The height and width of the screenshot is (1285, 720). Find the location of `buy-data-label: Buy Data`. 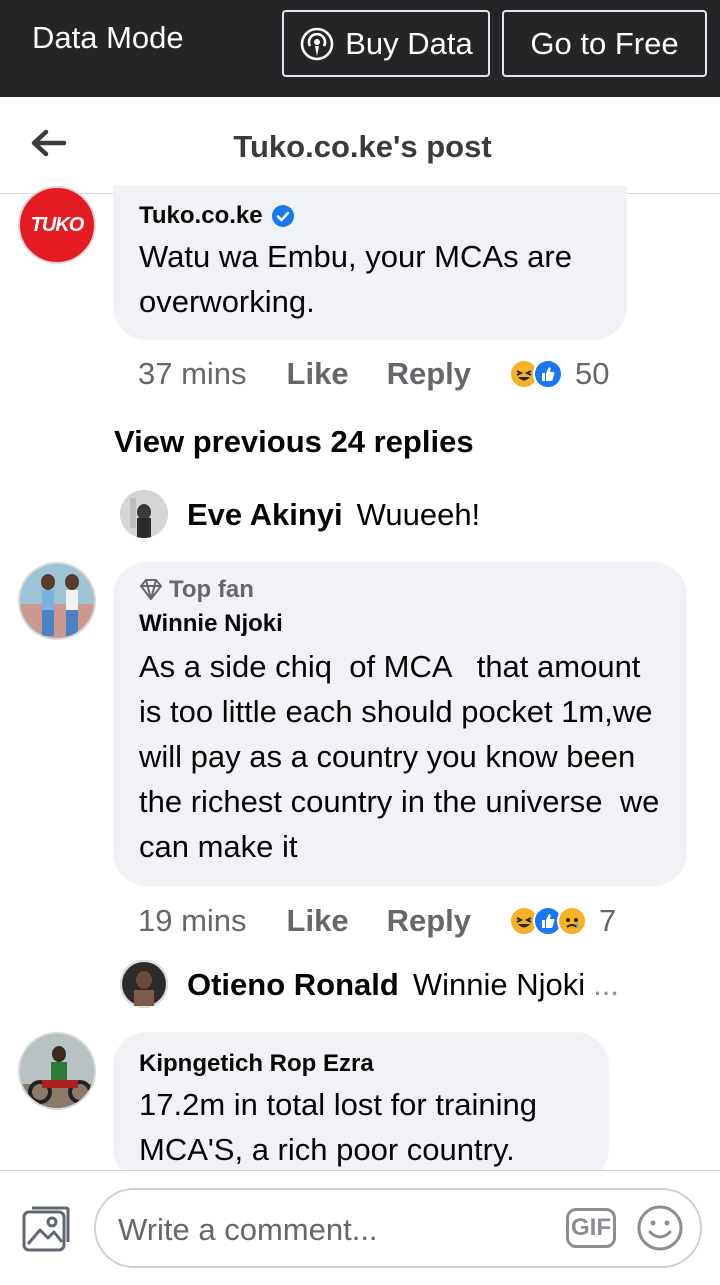

buy-data-label: Buy Data is located at coordinates (409, 43).